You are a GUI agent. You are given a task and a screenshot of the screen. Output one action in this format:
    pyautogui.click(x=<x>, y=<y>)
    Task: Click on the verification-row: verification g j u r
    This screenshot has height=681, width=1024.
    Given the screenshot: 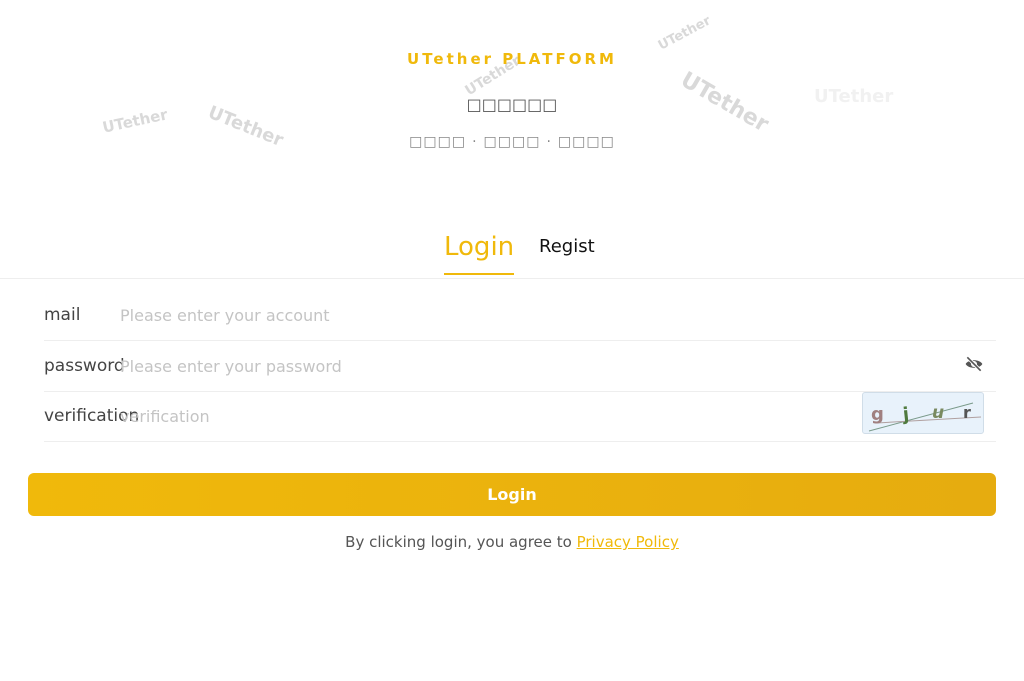 What is the action you would take?
    pyautogui.click(x=520, y=416)
    